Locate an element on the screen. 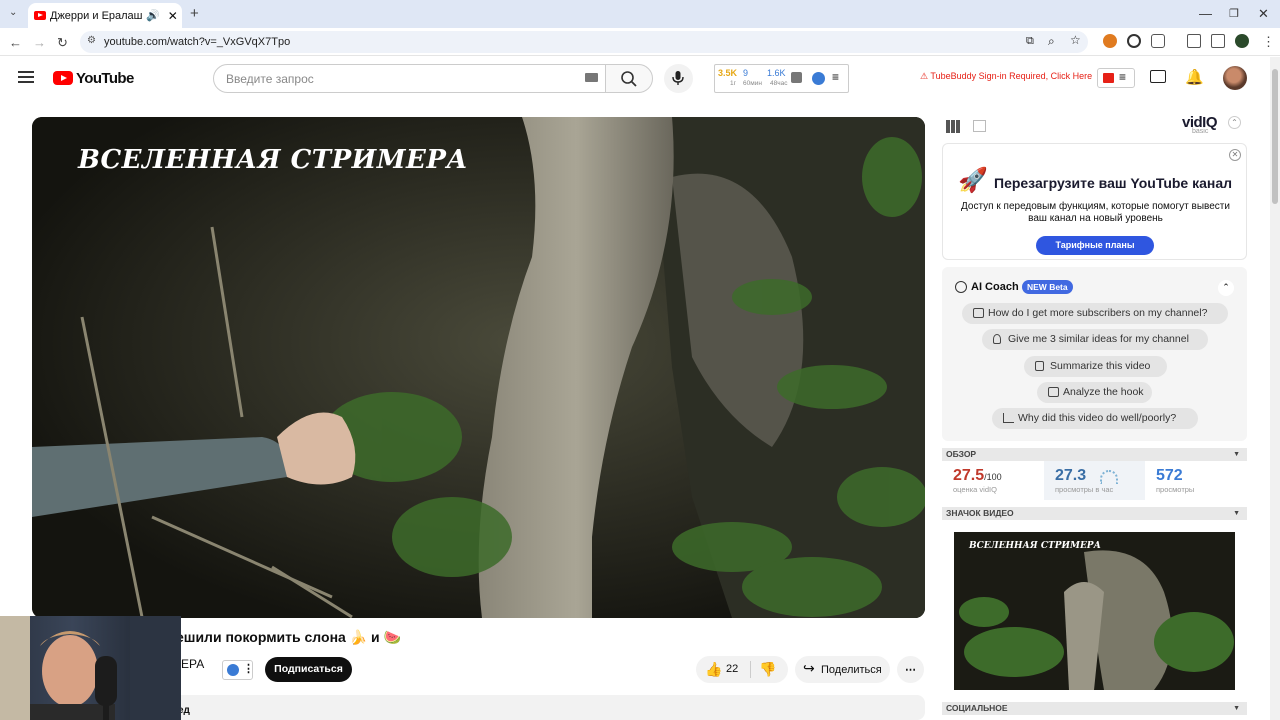  extension-vidiq-icon is located at coordinates (1134, 41).